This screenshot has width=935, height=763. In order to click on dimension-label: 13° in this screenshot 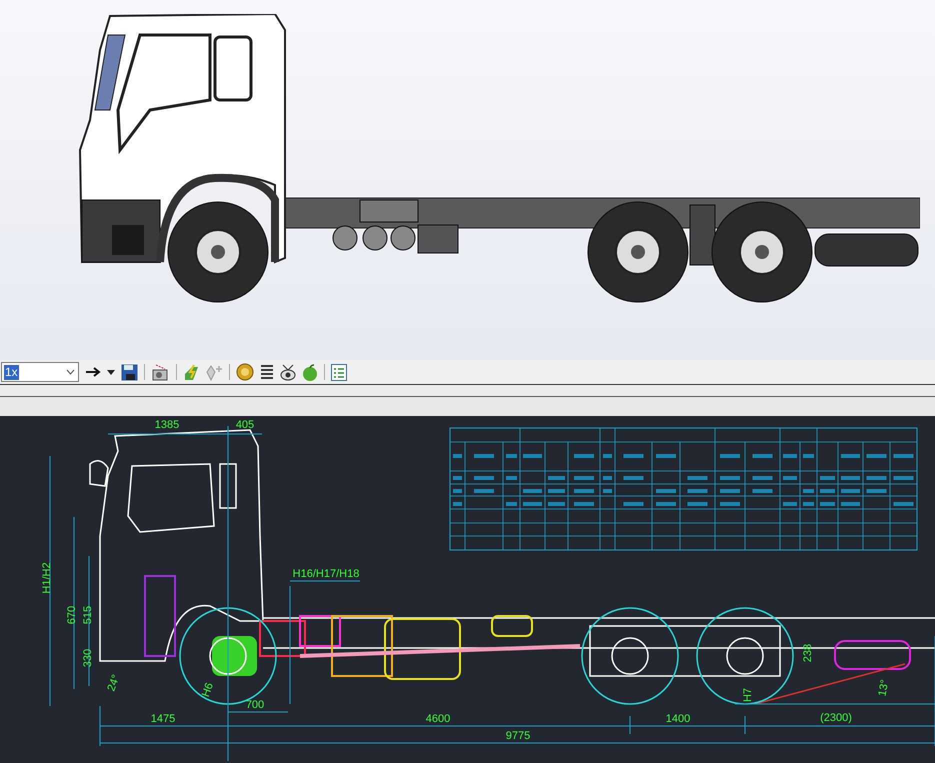, I will do `click(884, 688)`.